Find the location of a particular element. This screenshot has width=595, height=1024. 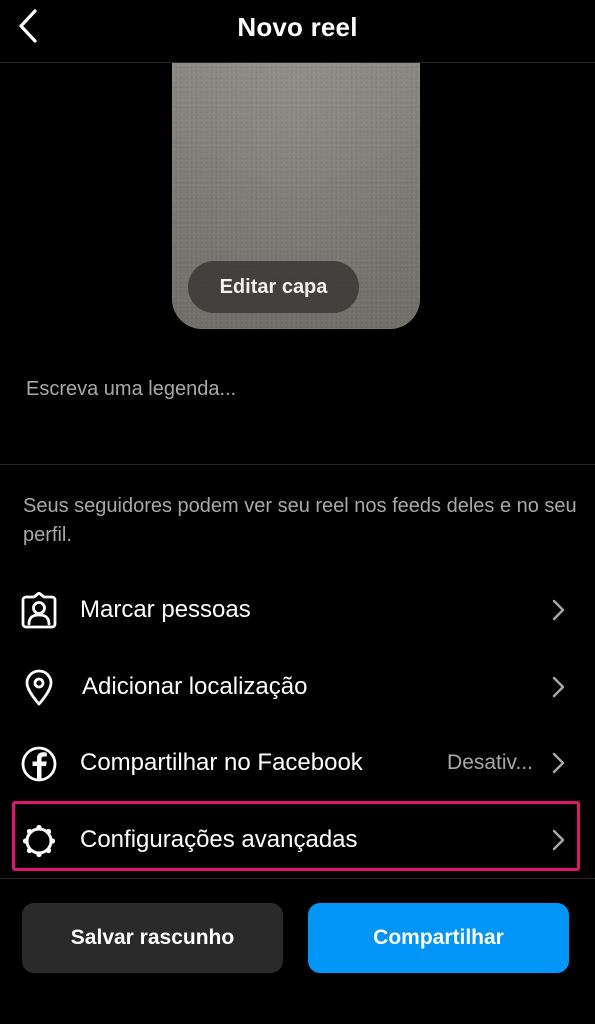

row-label: Configurações avançadas is located at coordinates (219, 839).